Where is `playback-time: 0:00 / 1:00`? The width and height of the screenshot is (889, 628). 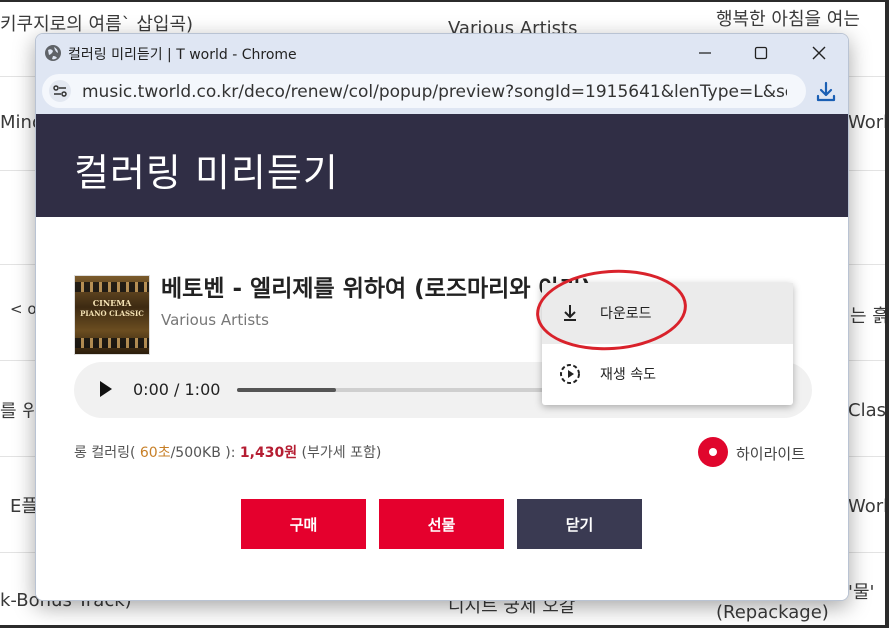 playback-time: 0:00 / 1:00 is located at coordinates (177, 389).